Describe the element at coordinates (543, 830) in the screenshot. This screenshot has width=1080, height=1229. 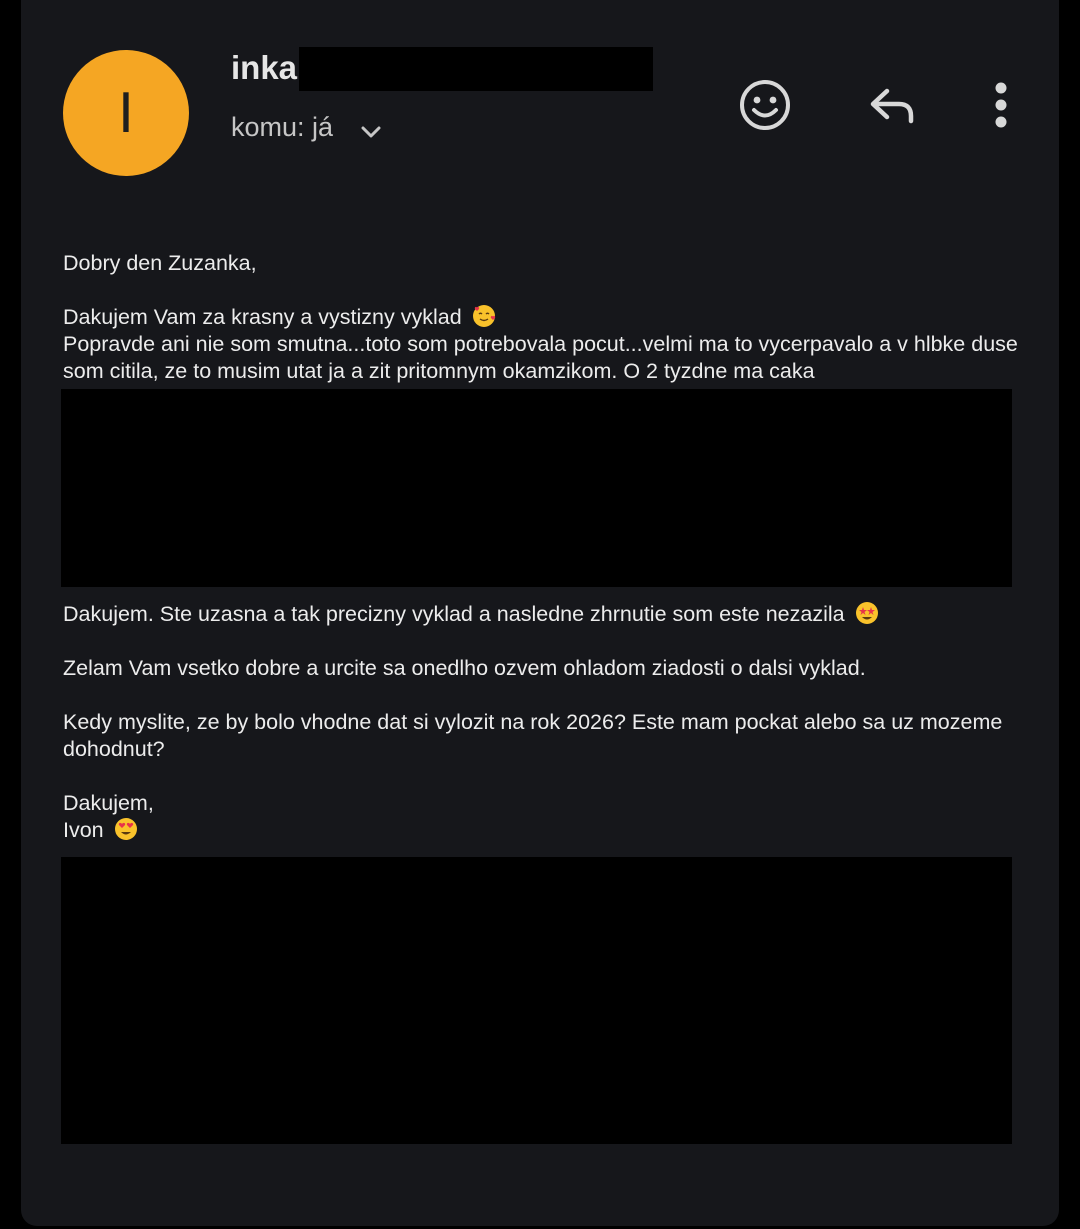
I see `signature: Ivon` at that location.